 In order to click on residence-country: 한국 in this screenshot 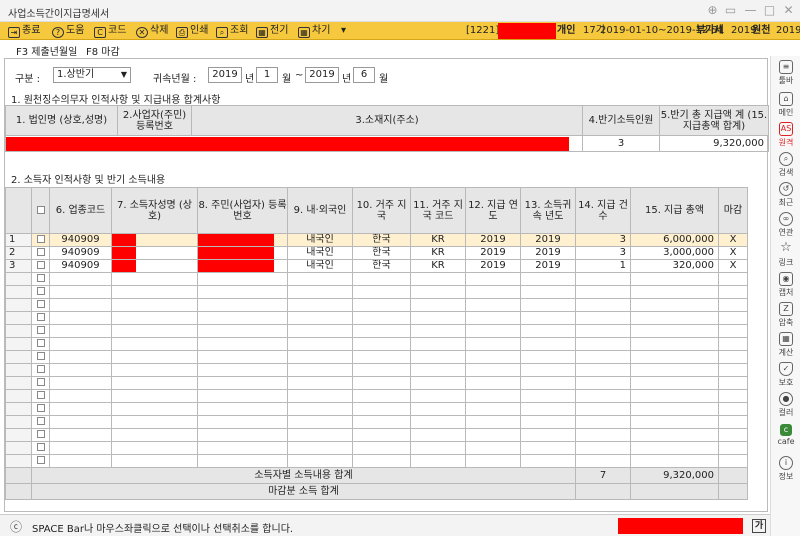, I will do `click(381, 253)`.